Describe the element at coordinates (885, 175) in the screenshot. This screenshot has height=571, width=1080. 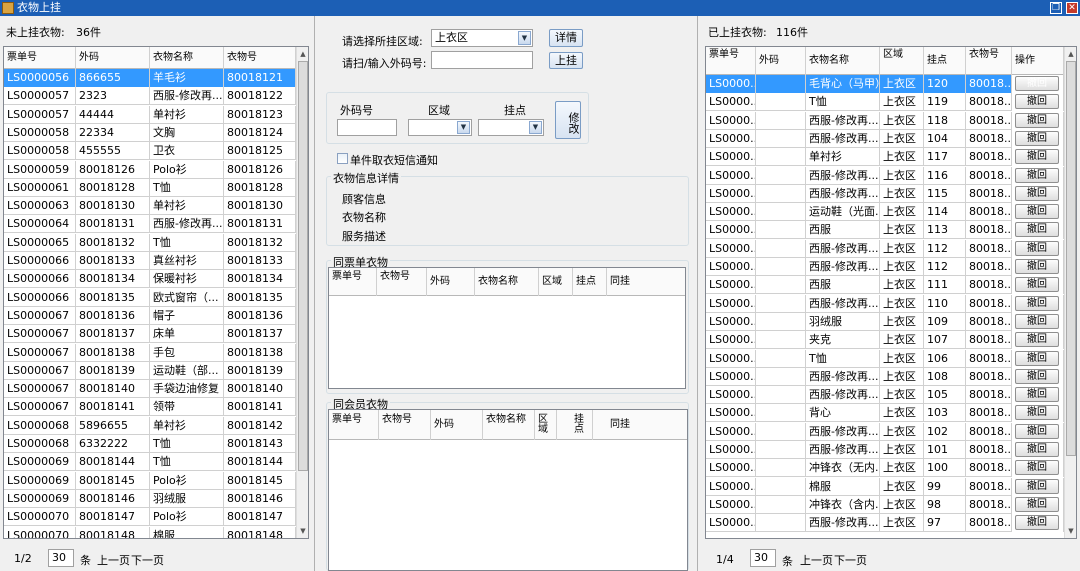
I see `table-row: LS0000... 西服-修改再... 上衣区 116 80018... 撤回` at that location.